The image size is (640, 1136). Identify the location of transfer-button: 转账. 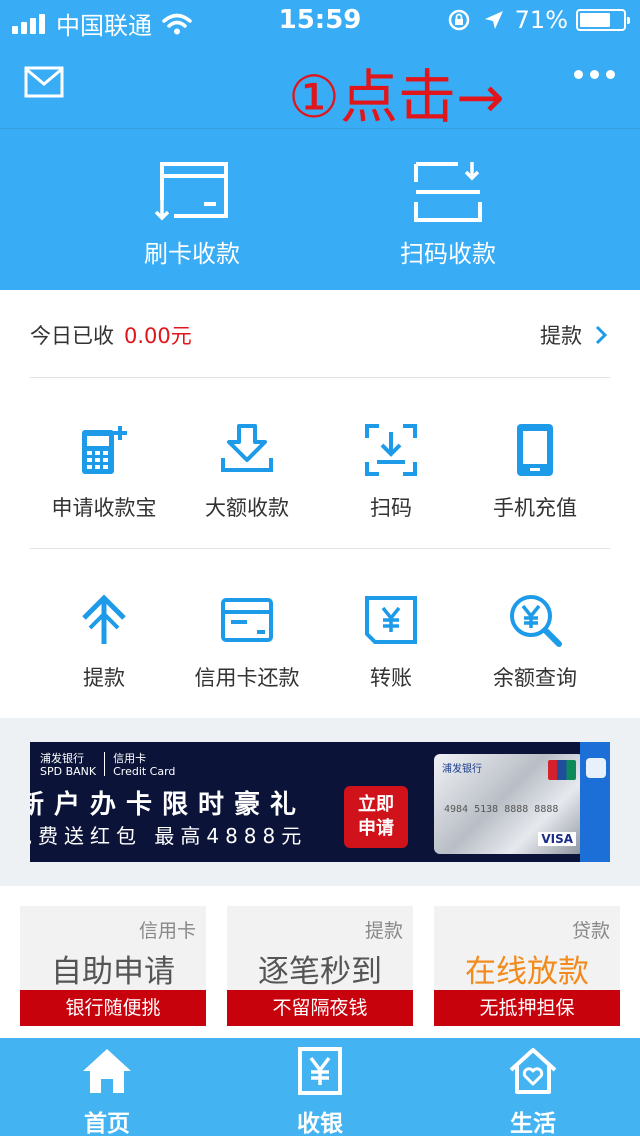
(391, 642).